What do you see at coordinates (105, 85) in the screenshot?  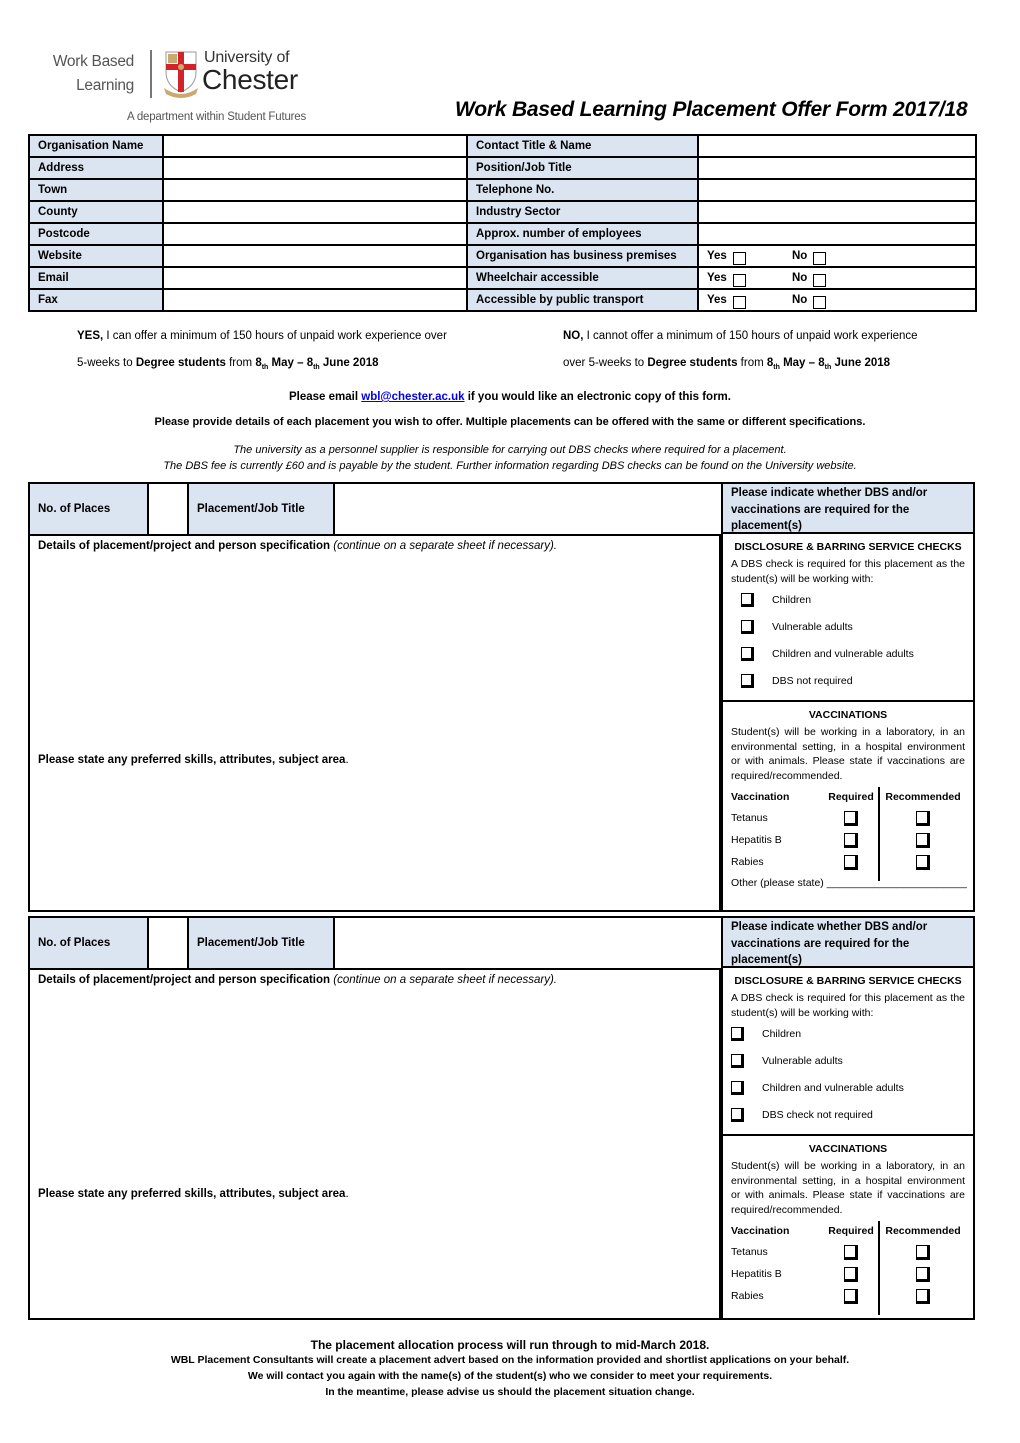 I see `wbl-line2: Learning` at bounding box center [105, 85].